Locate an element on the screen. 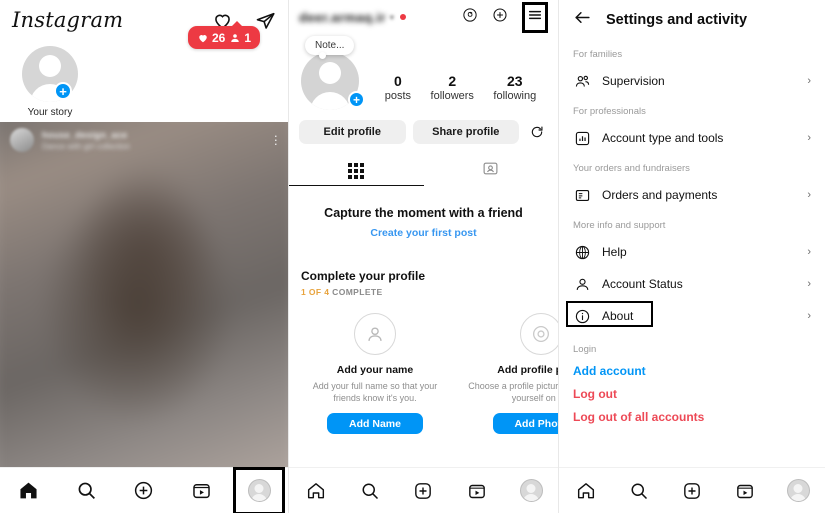  profile-counters: 0 posts 2 followers 23 following is located at coordinates (460, 87).